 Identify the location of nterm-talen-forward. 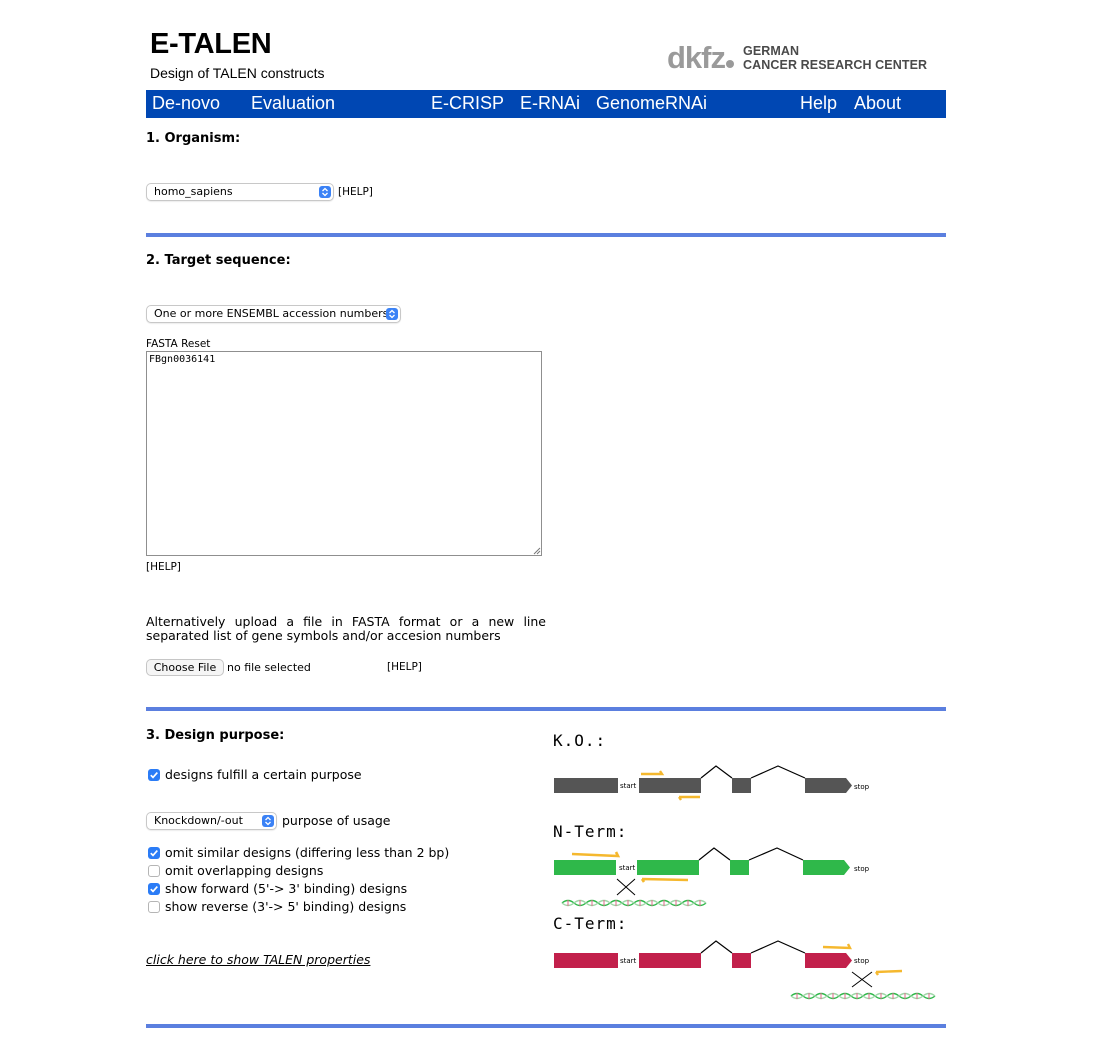
(596, 854).